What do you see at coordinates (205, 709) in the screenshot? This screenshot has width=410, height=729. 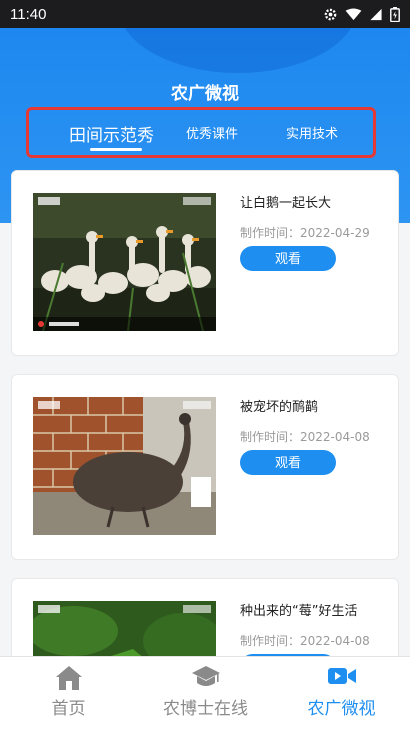 I see `nav-label: 农博士在线` at bounding box center [205, 709].